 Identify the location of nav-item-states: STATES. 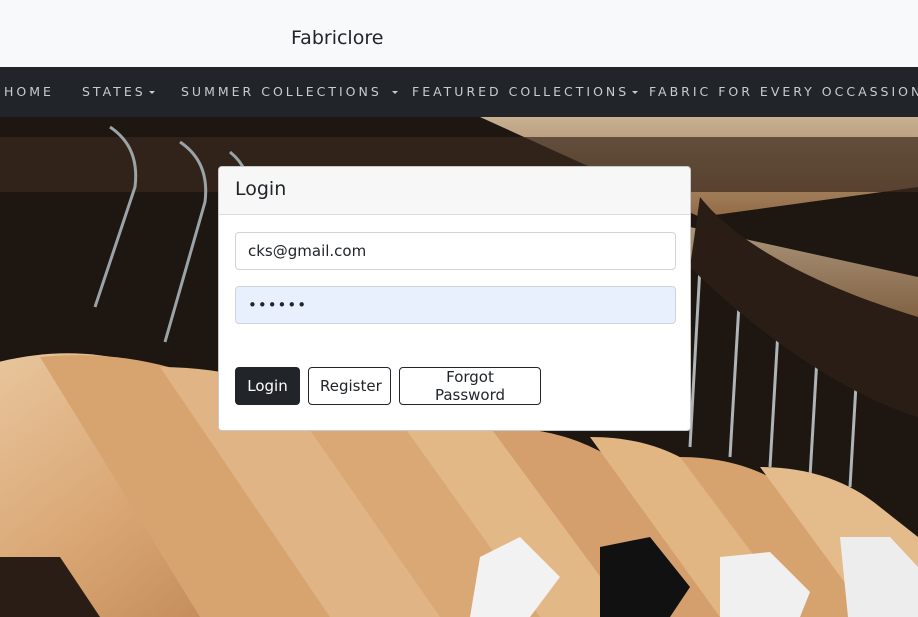
(118, 92).